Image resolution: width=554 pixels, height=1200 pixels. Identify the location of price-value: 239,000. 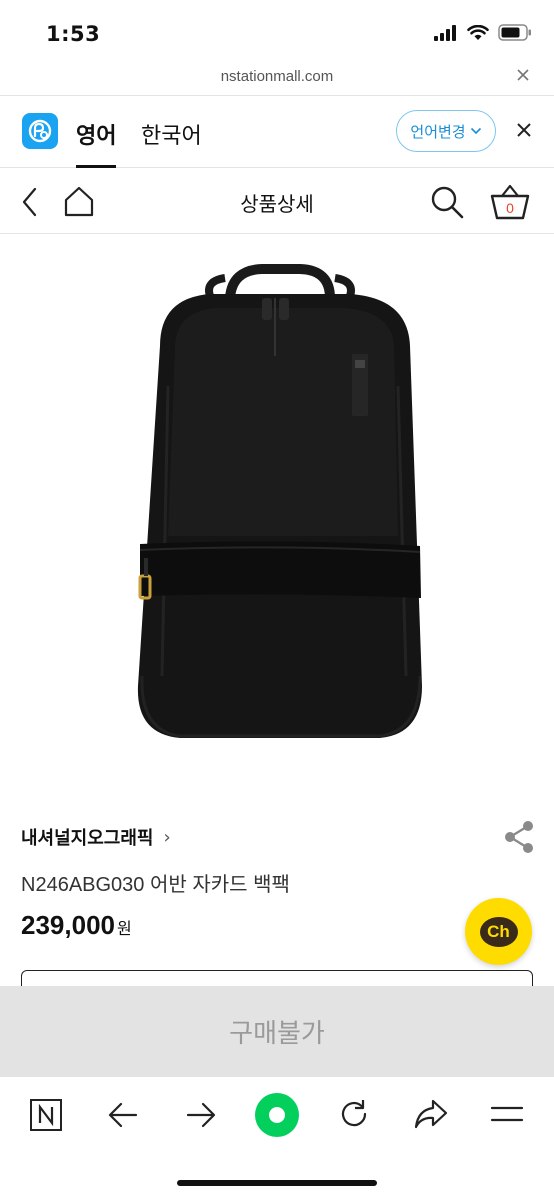
(68, 925).